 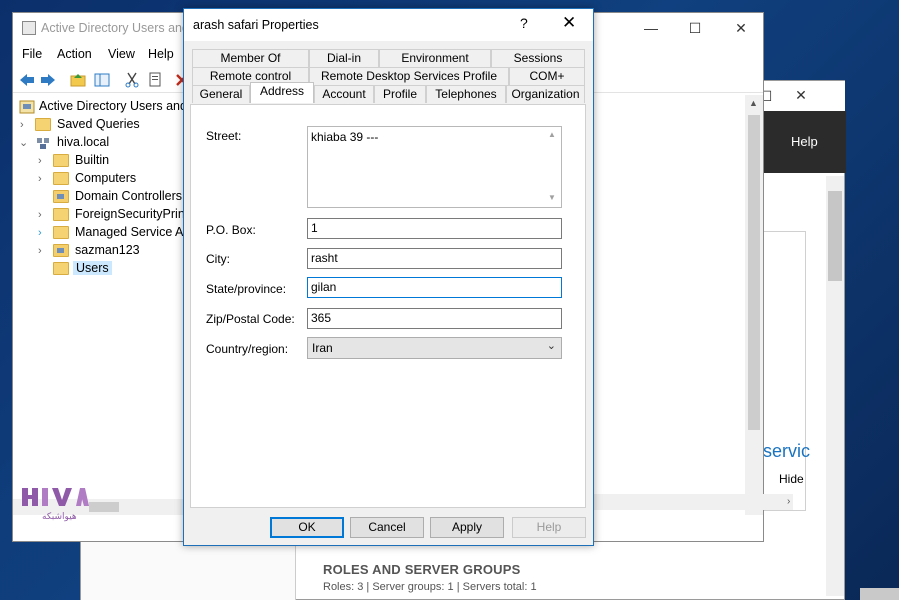 I want to click on tab-address: Address, so click(x=282, y=92).